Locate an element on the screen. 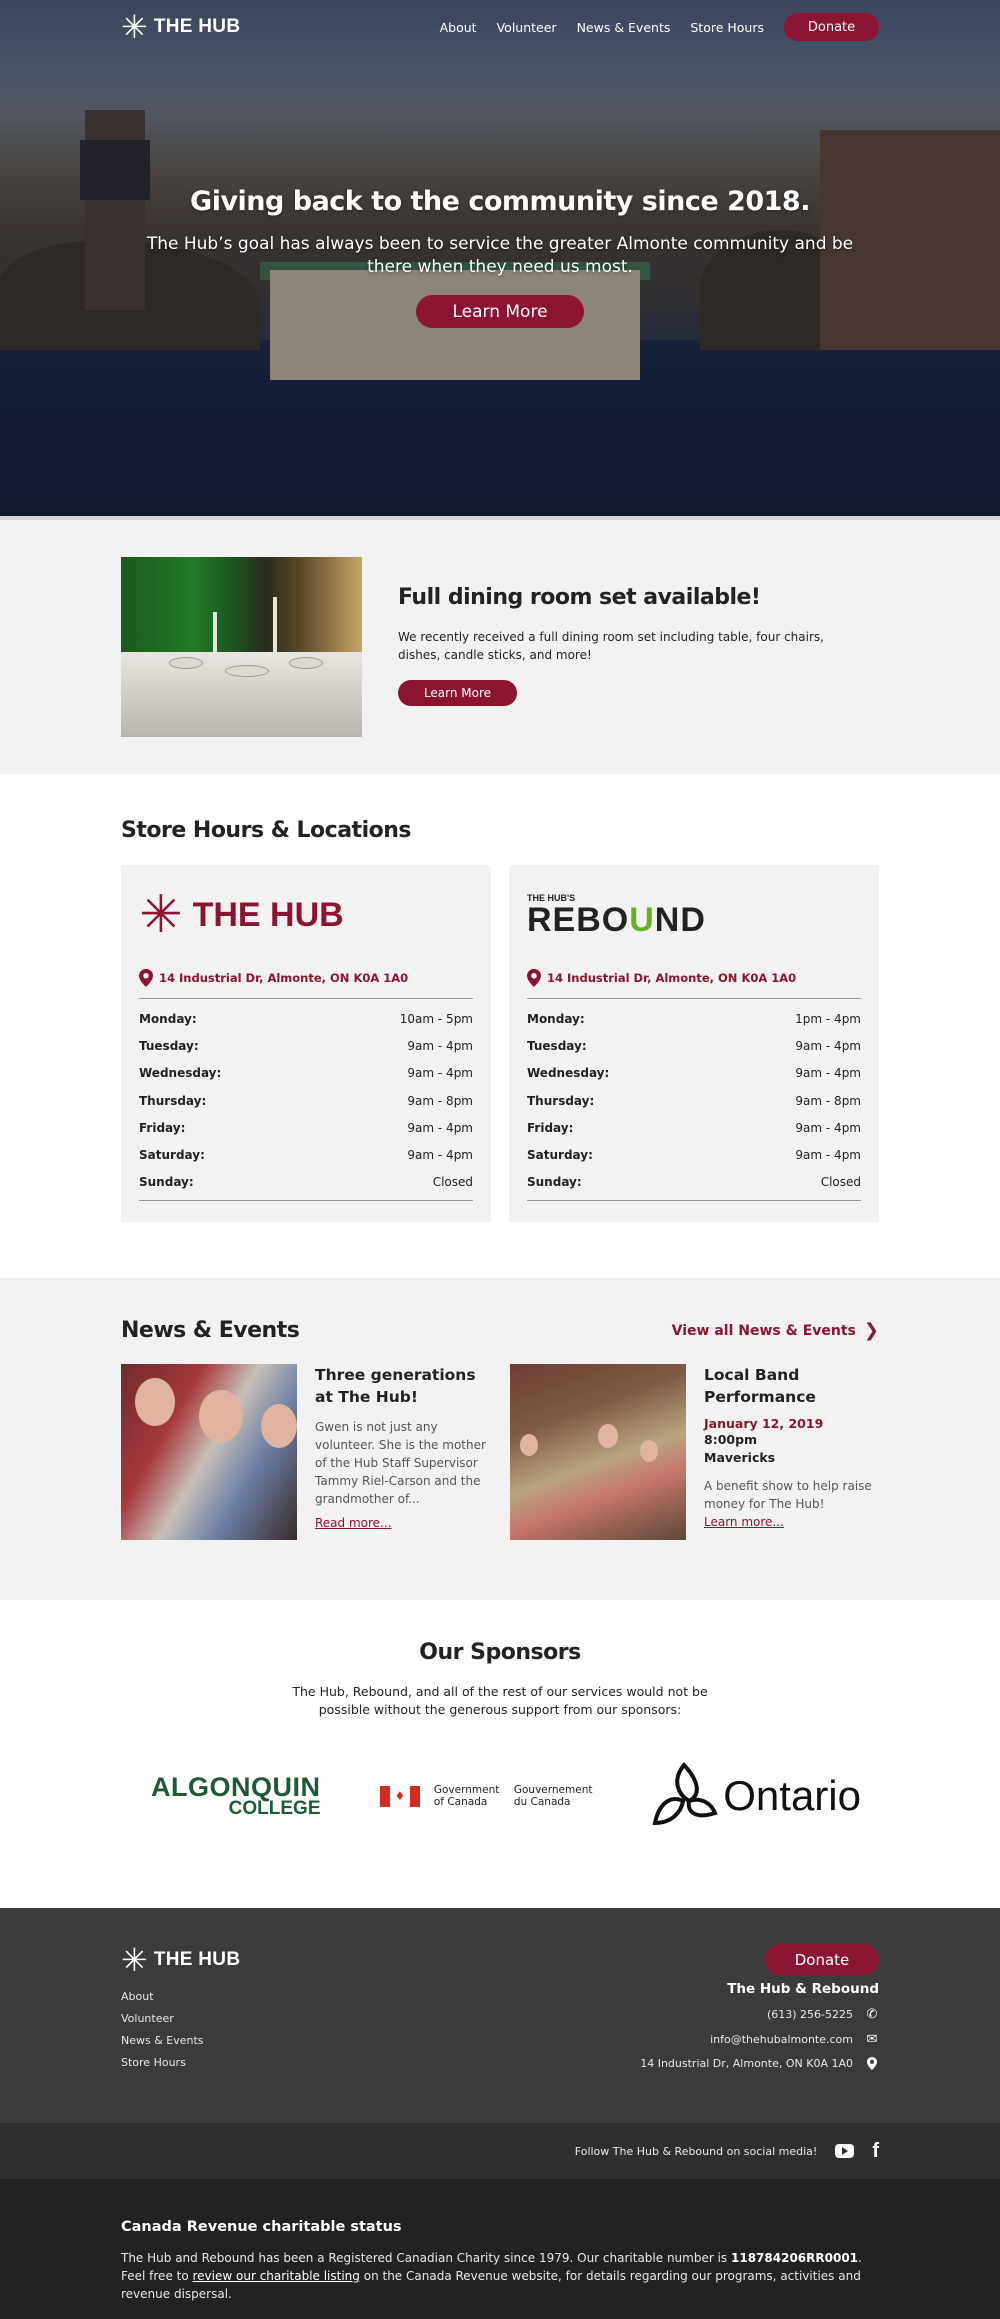  hours-row: Monday: 10am - 5pm is located at coordinates (306, 1018).